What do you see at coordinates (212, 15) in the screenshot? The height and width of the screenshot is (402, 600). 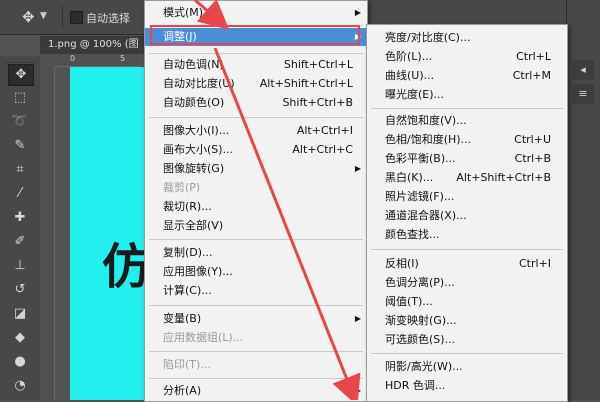 I see `annotation-arrow-top` at bounding box center [212, 15].